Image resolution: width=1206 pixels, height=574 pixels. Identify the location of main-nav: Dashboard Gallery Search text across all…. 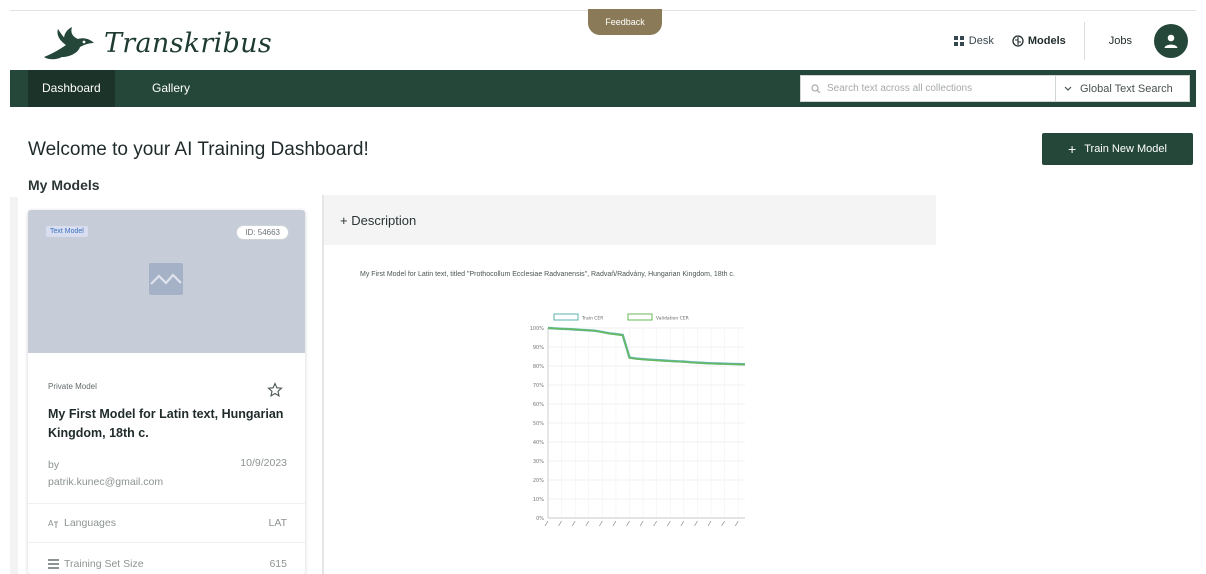
(603, 88).